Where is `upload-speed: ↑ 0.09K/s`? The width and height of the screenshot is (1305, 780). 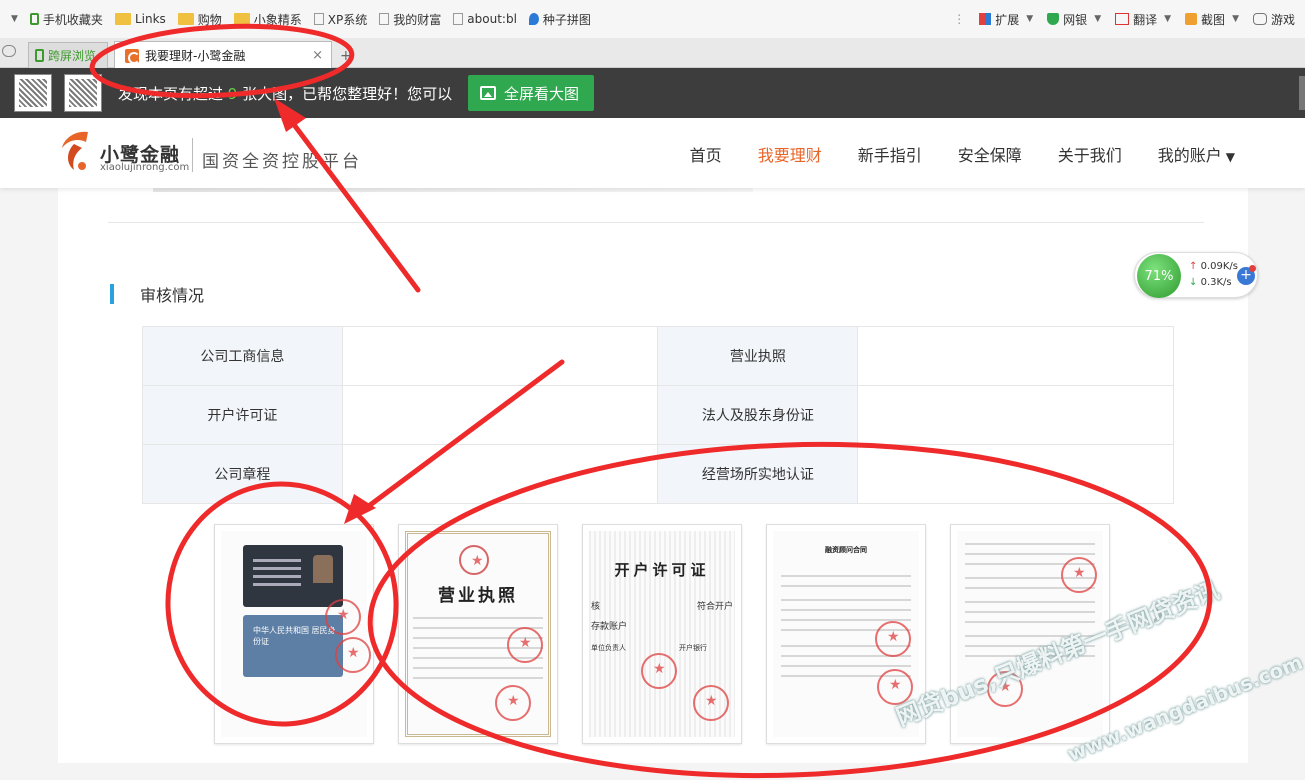 upload-speed: ↑ 0.09K/s is located at coordinates (1213, 266).